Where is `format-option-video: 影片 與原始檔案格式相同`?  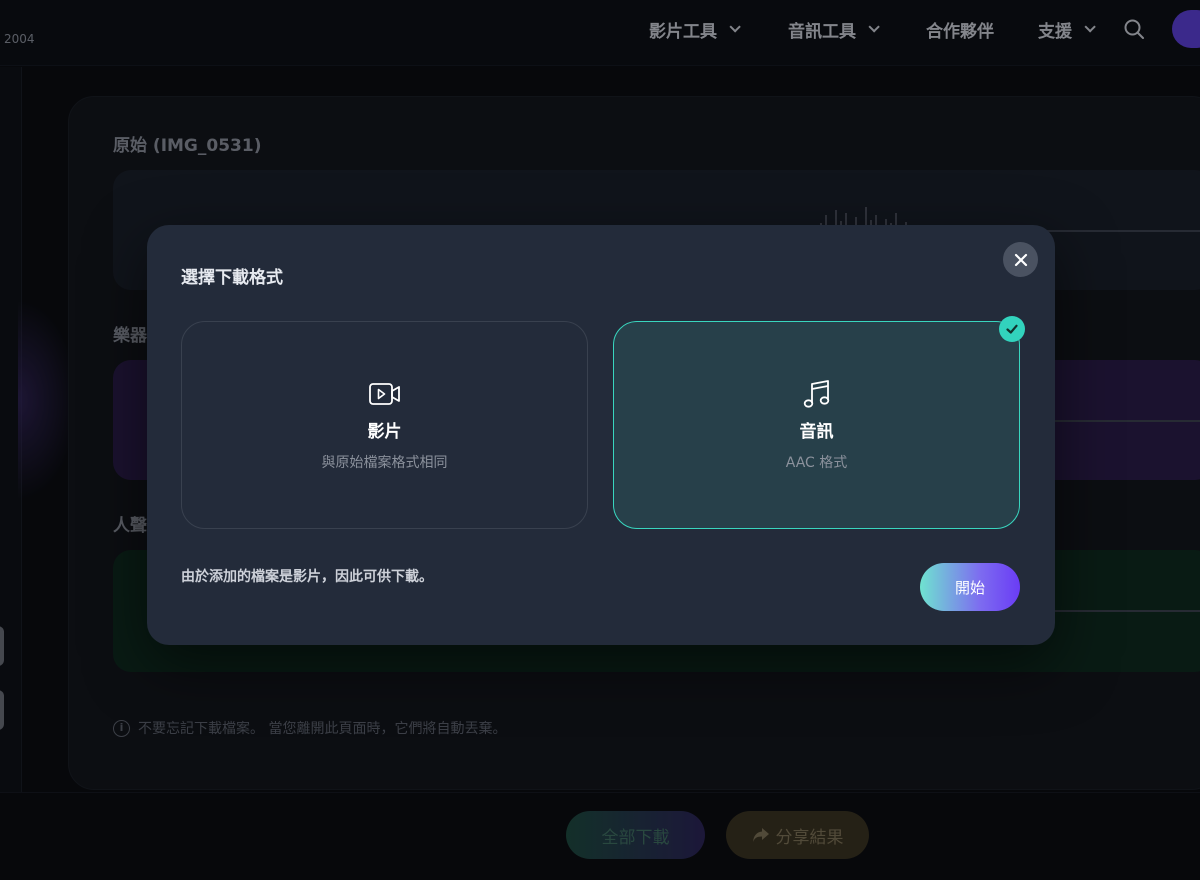
format-option-video: 影片 與原始檔案格式相同 is located at coordinates (384, 425).